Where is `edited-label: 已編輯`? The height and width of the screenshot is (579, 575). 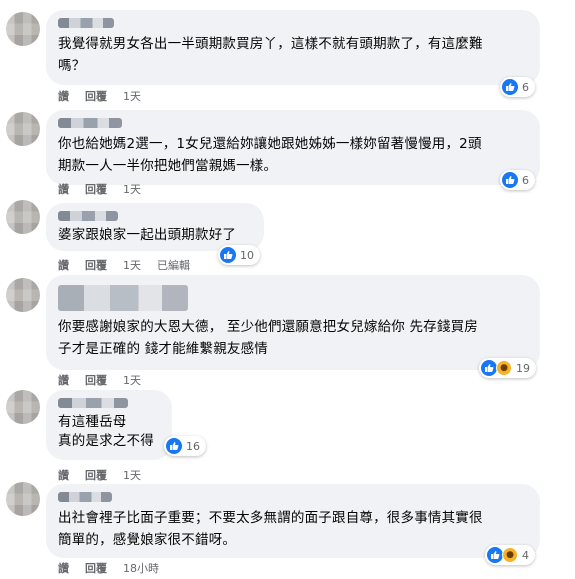
edited-label: 已編輯 is located at coordinates (173, 265).